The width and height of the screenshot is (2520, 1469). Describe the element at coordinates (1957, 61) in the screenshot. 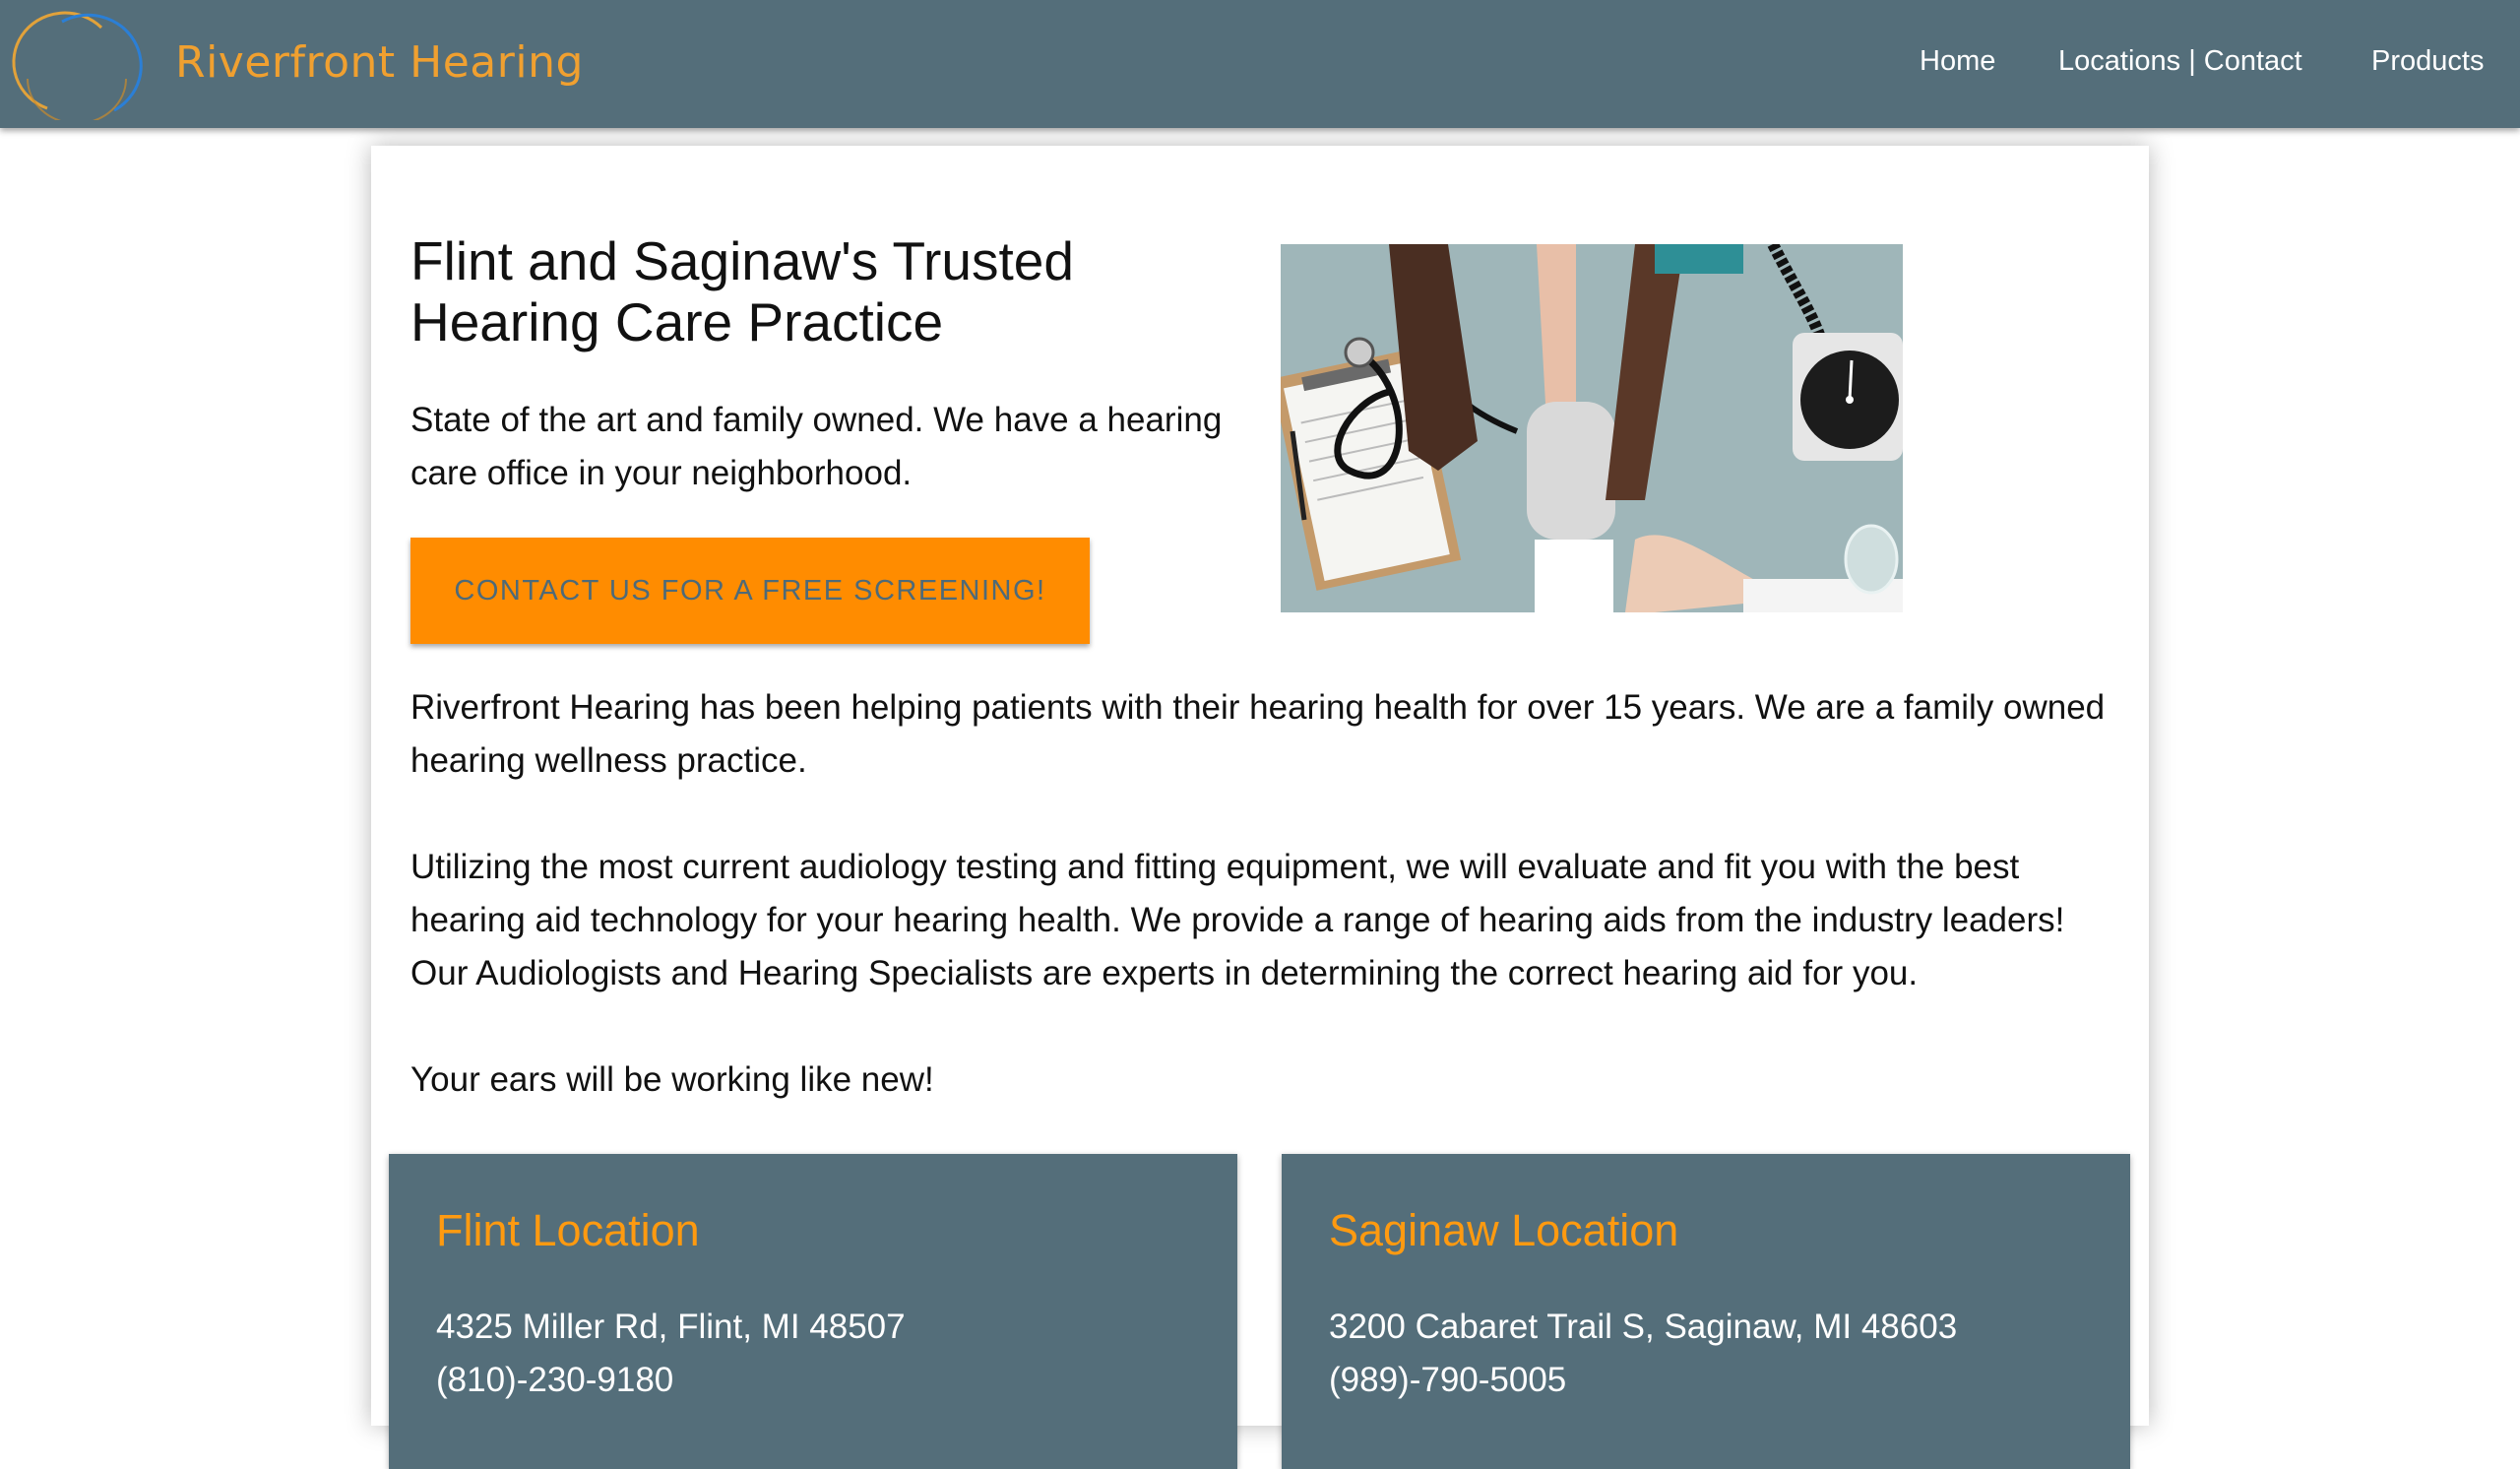

I see `nav-home: Home` at that location.